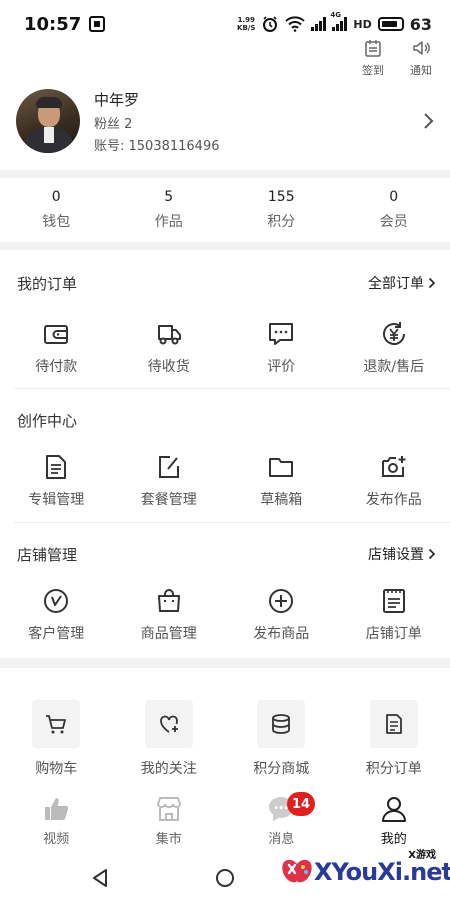  Describe the element at coordinates (246, 24) in the screenshot. I see `network-speed: 1.99 KB/S` at that location.